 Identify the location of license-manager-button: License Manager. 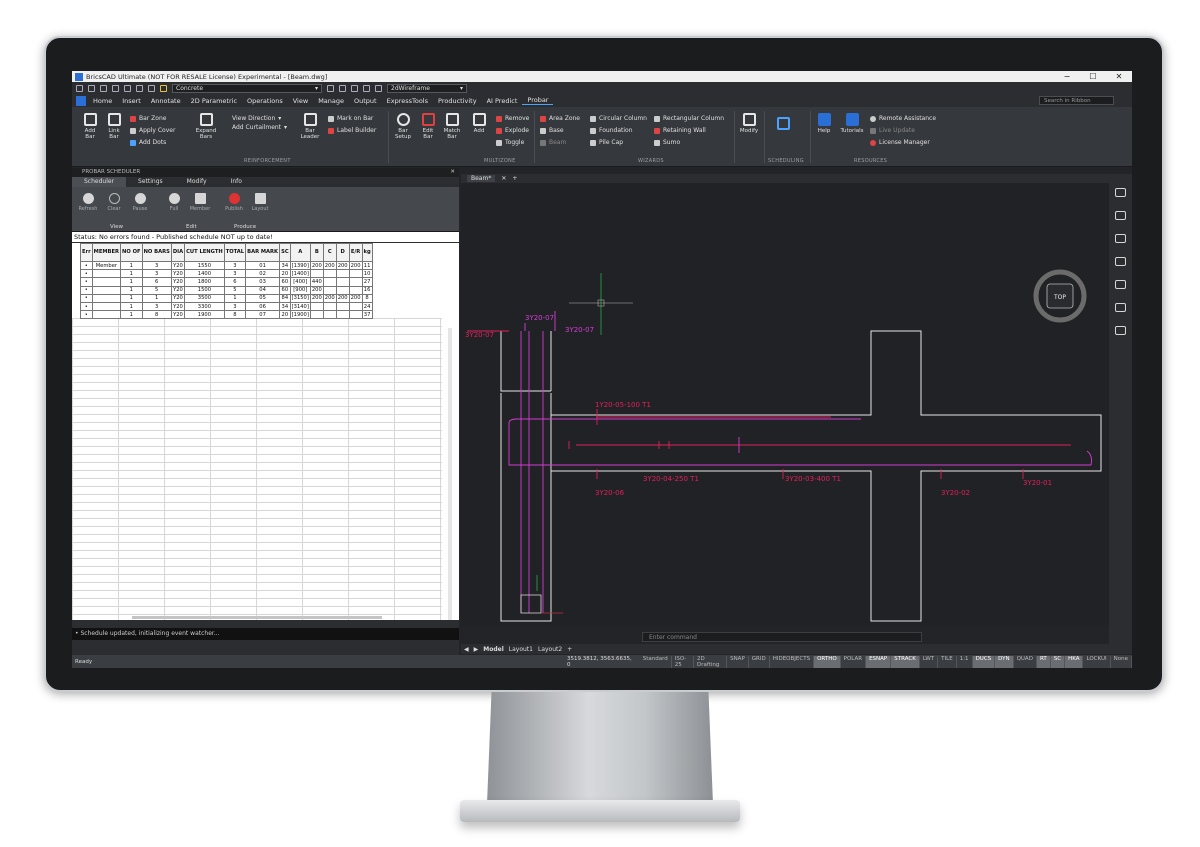
(900, 142).